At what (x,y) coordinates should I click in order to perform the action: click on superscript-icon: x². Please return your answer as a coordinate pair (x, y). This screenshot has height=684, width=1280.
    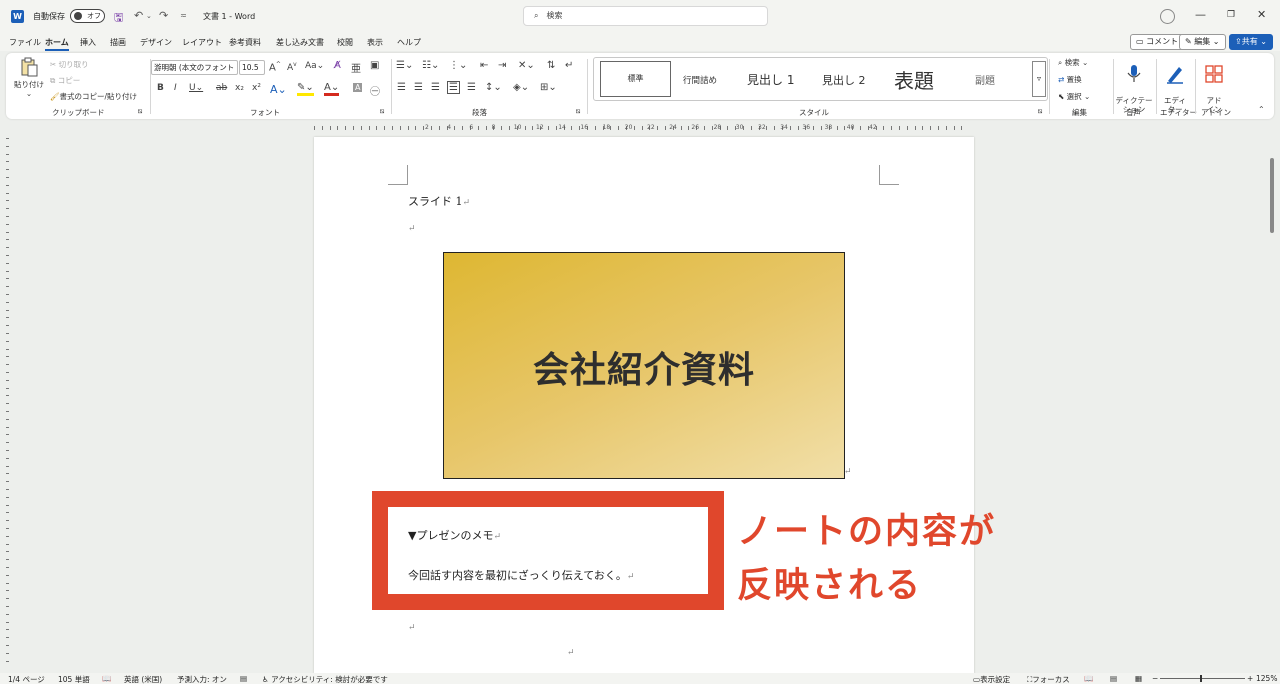
    Looking at the image, I should click on (256, 88).